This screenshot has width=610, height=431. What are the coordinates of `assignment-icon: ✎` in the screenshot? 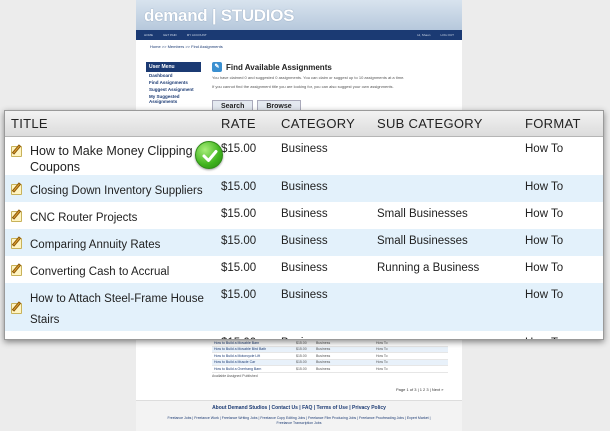 It's located at (217, 67).